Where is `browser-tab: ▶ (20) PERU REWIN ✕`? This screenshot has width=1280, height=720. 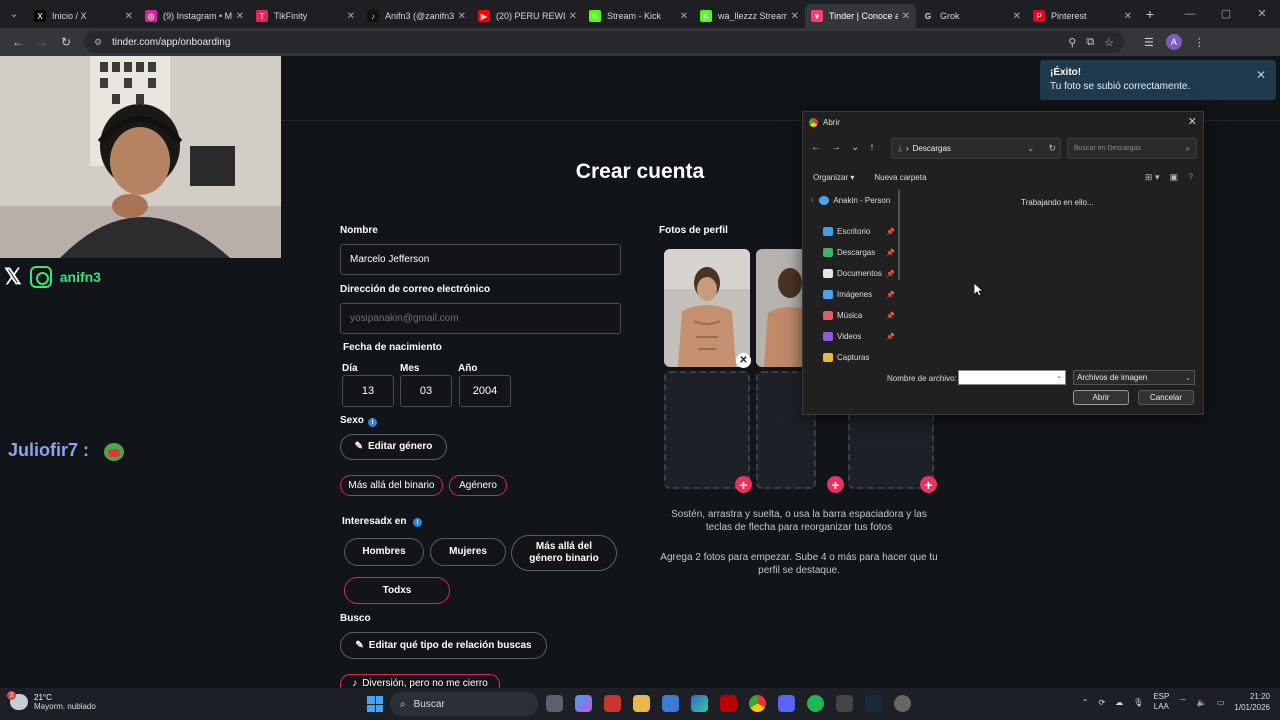
browser-tab: ▶ (20) PERU REWIN ✕ is located at coordinates (527, 16).